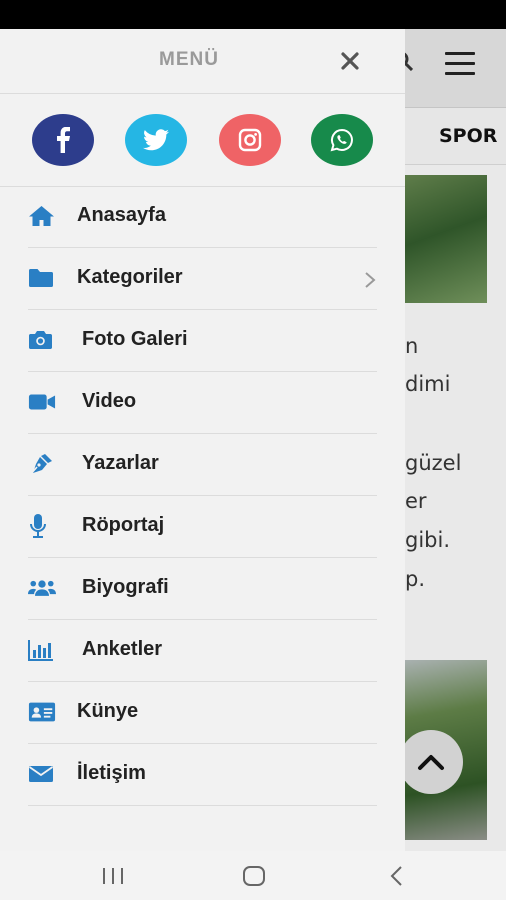 The image size is (506, 900). Describe the element at coordinates (202, 217) in the screenshot. I see `menu-item-anasayfa: Anasayfa` at that location.